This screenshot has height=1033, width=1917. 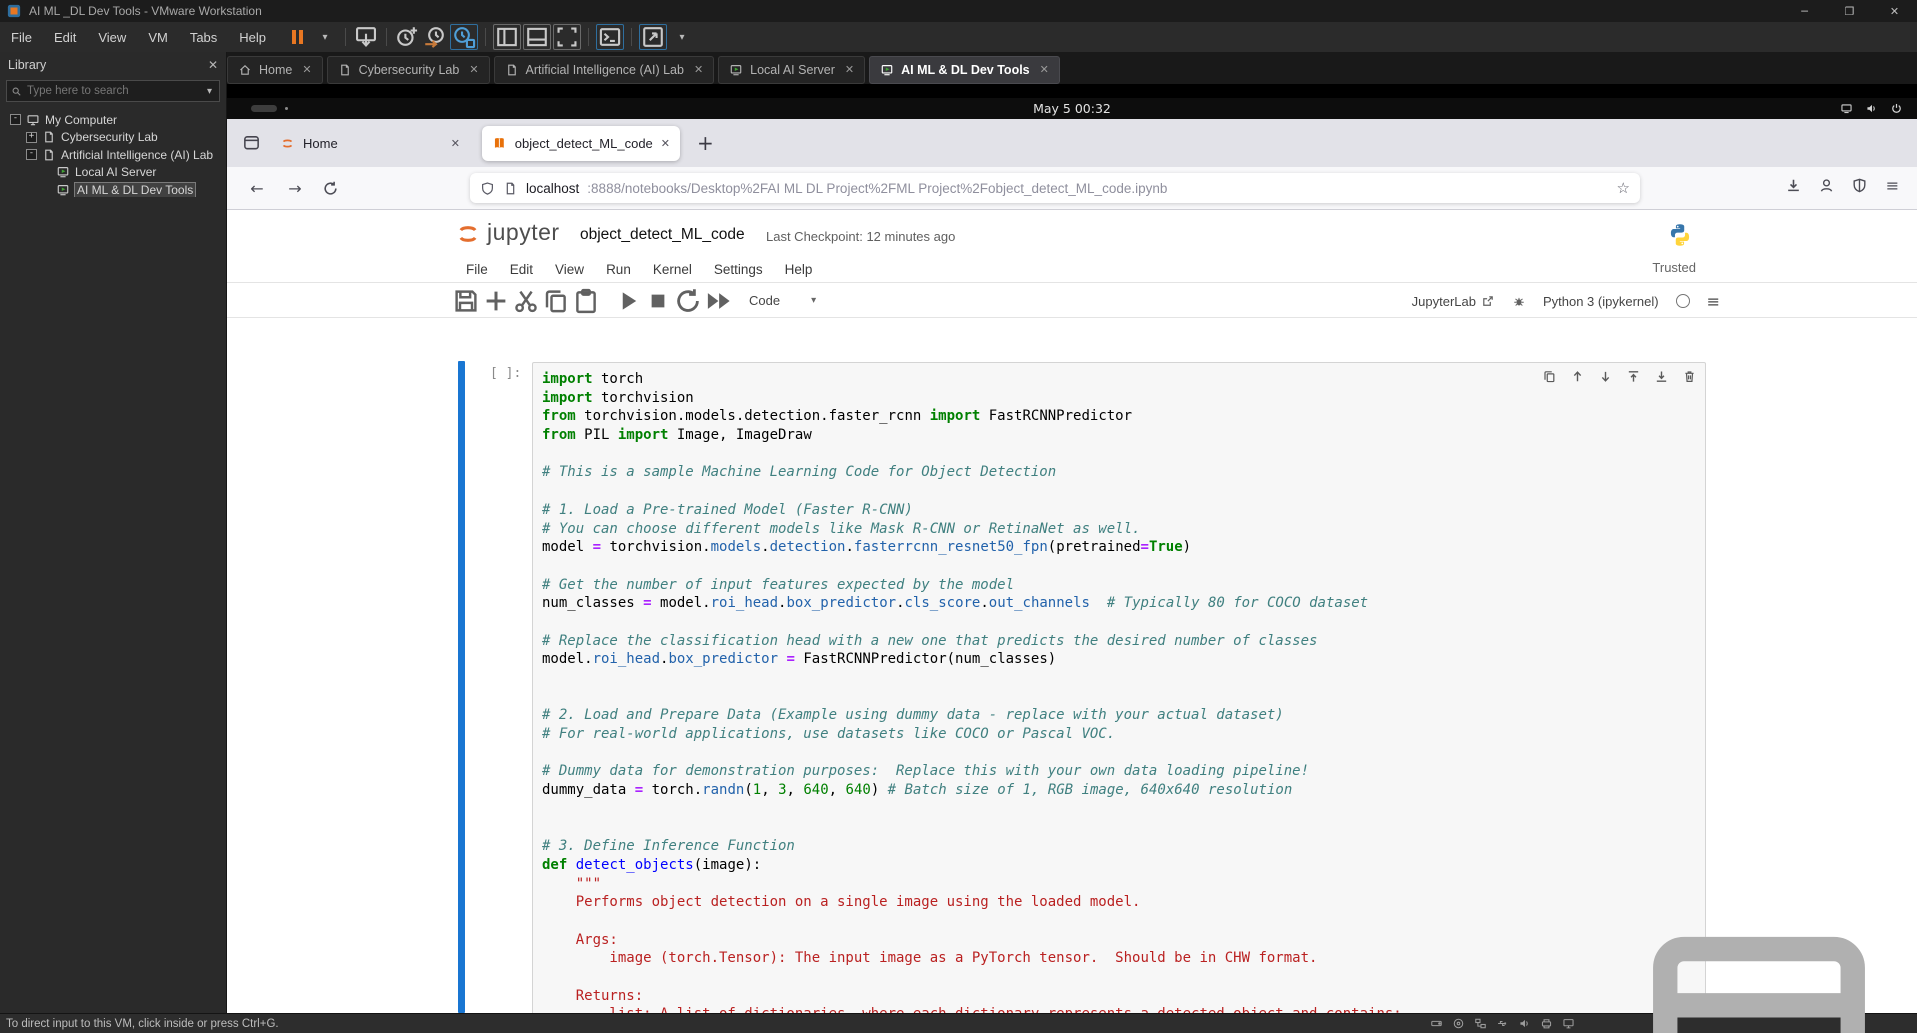 I want to click on volume-icon, so click(x=1871, y=108).